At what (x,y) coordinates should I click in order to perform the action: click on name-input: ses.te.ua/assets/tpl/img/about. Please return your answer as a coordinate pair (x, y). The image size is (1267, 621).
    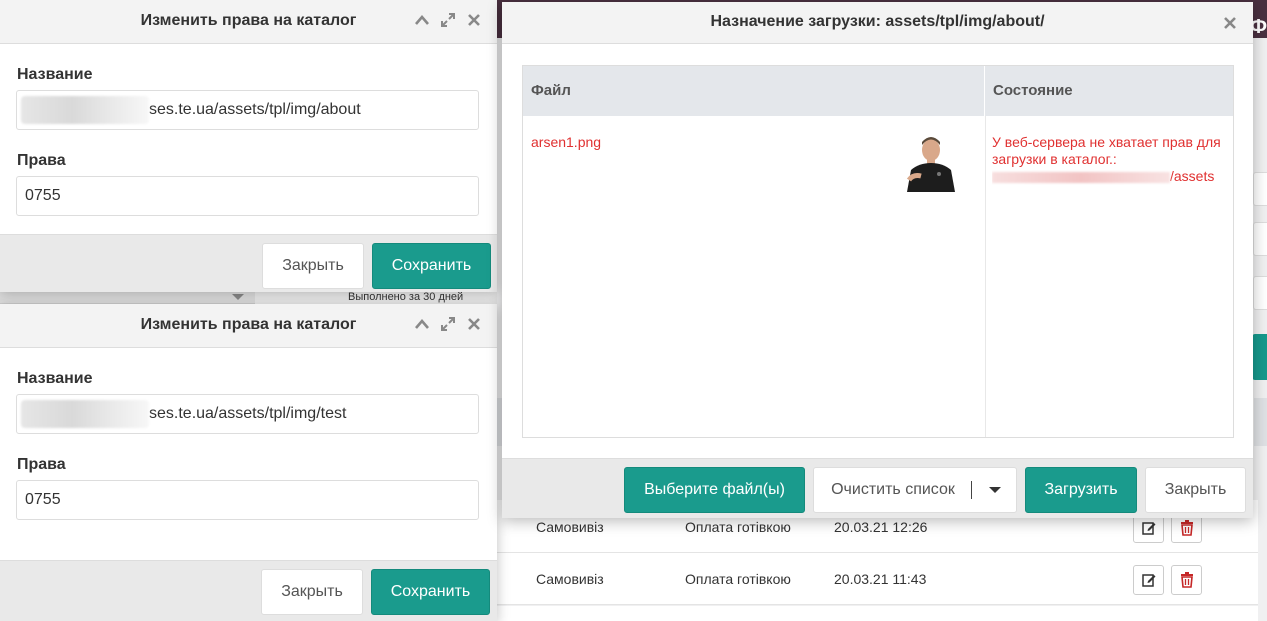
    Looking at the image, I should click on (247, 110).